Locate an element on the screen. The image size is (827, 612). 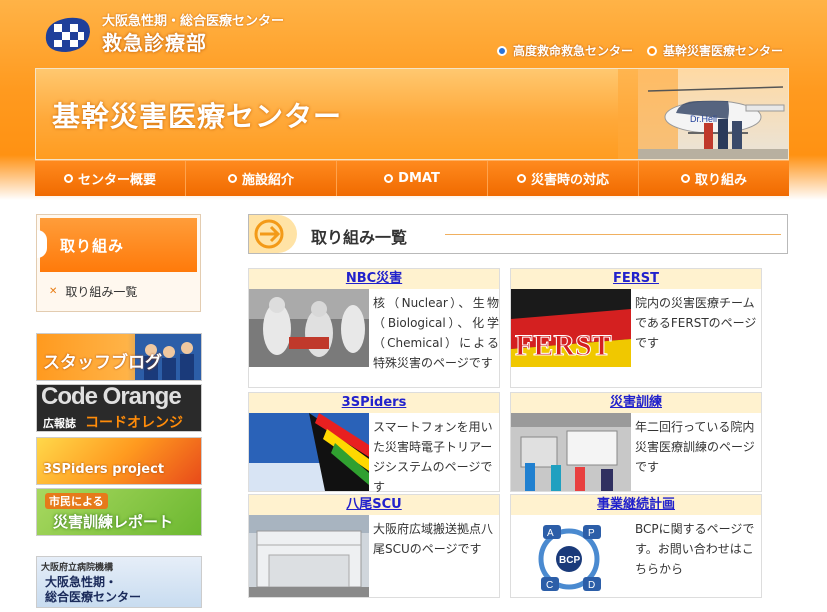
drill-room-photo is located at coordinates (571, 452).